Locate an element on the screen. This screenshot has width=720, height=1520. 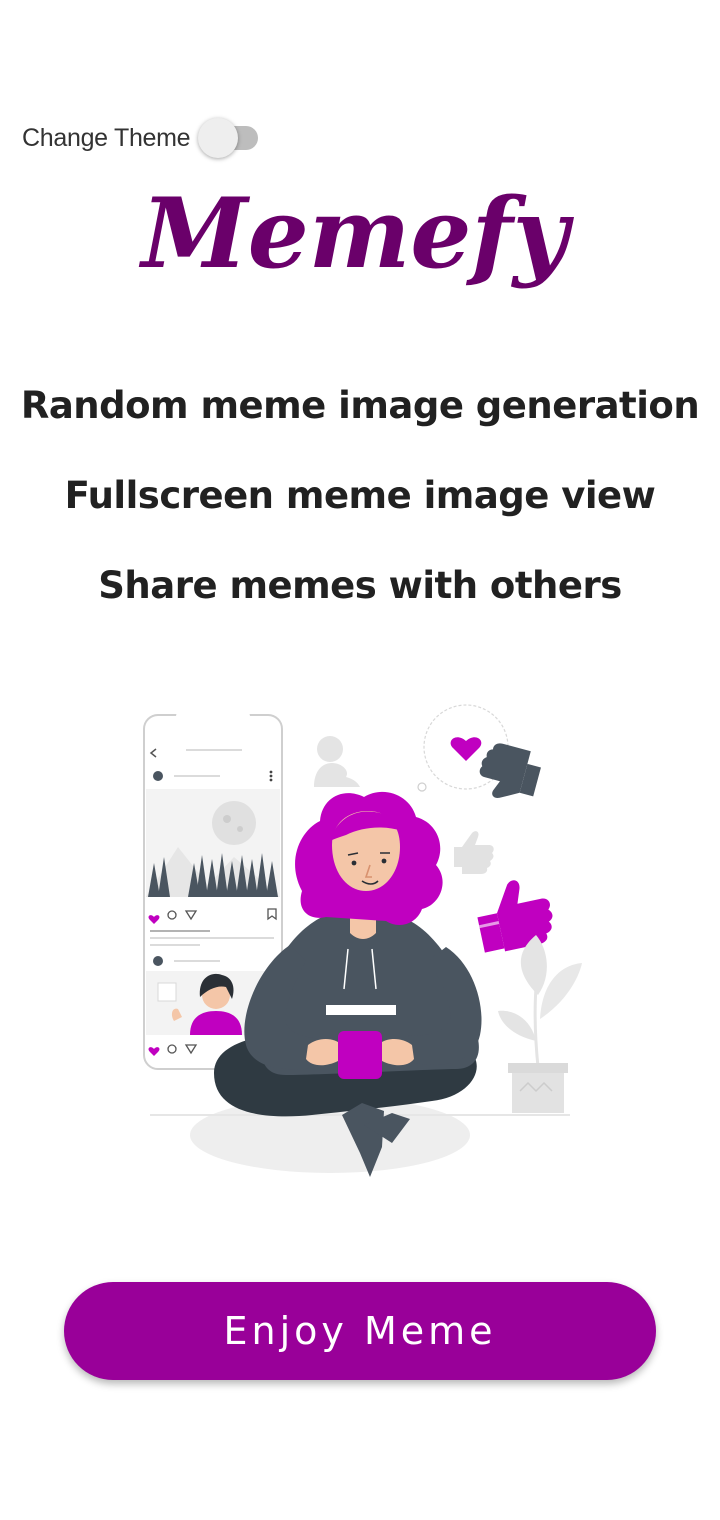
memefy-logo: Memefy is located at coordinates (356, 233).